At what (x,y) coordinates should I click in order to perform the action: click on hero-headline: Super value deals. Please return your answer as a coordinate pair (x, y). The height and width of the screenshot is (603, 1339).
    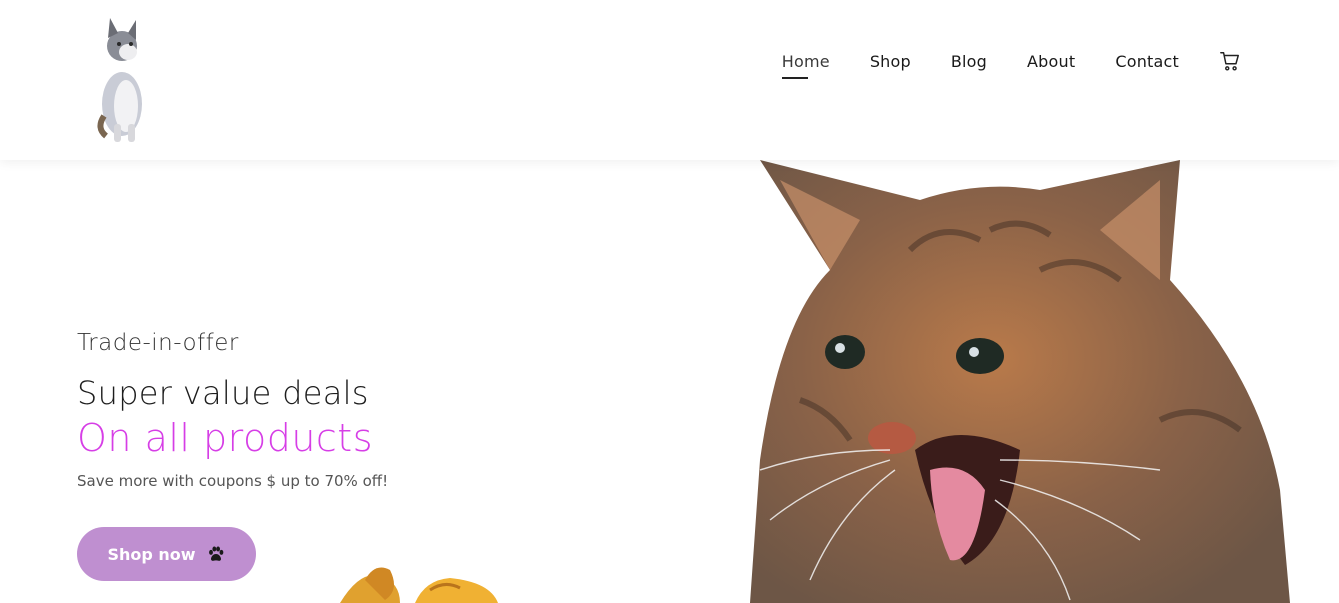
    Looking at the image, I should click on (223, 393).